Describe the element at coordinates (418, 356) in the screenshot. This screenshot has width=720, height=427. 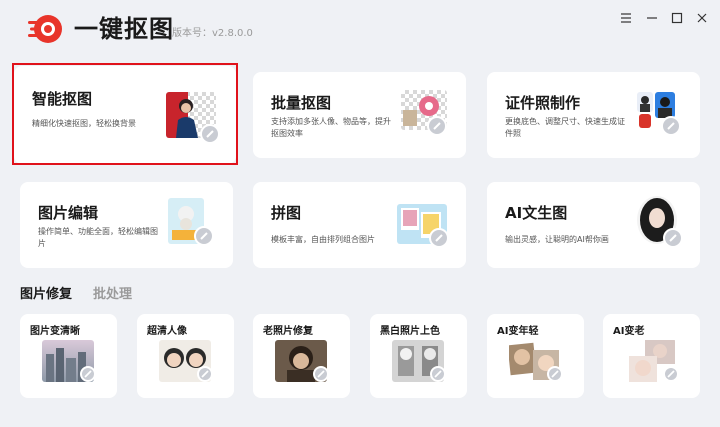
I see `repair-card-colorize: 黑白照片上色` at that location.